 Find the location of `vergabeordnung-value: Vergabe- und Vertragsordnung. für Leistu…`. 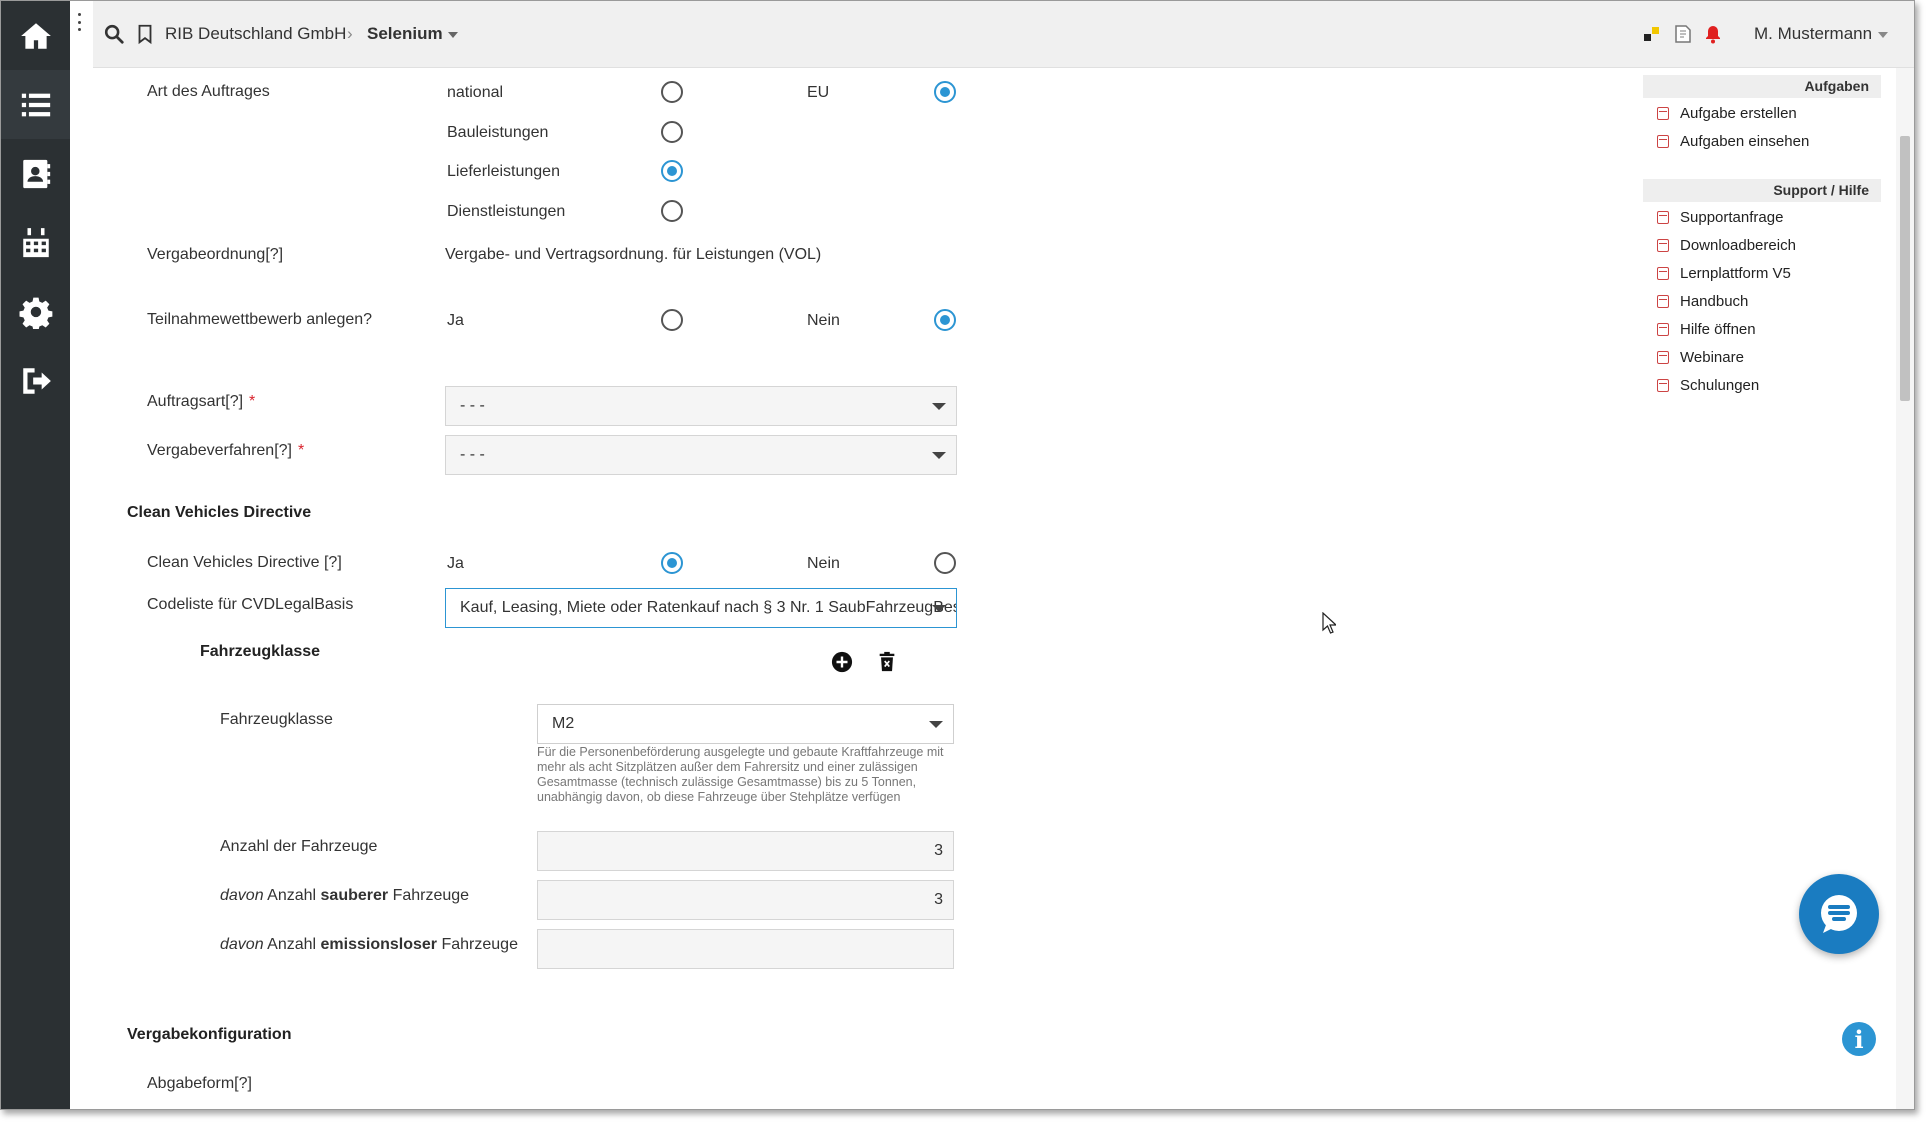

vergabeordnung-value: Vergabe- und Vertragsordnung. für Leistu… is located at coordinates (633, 254).